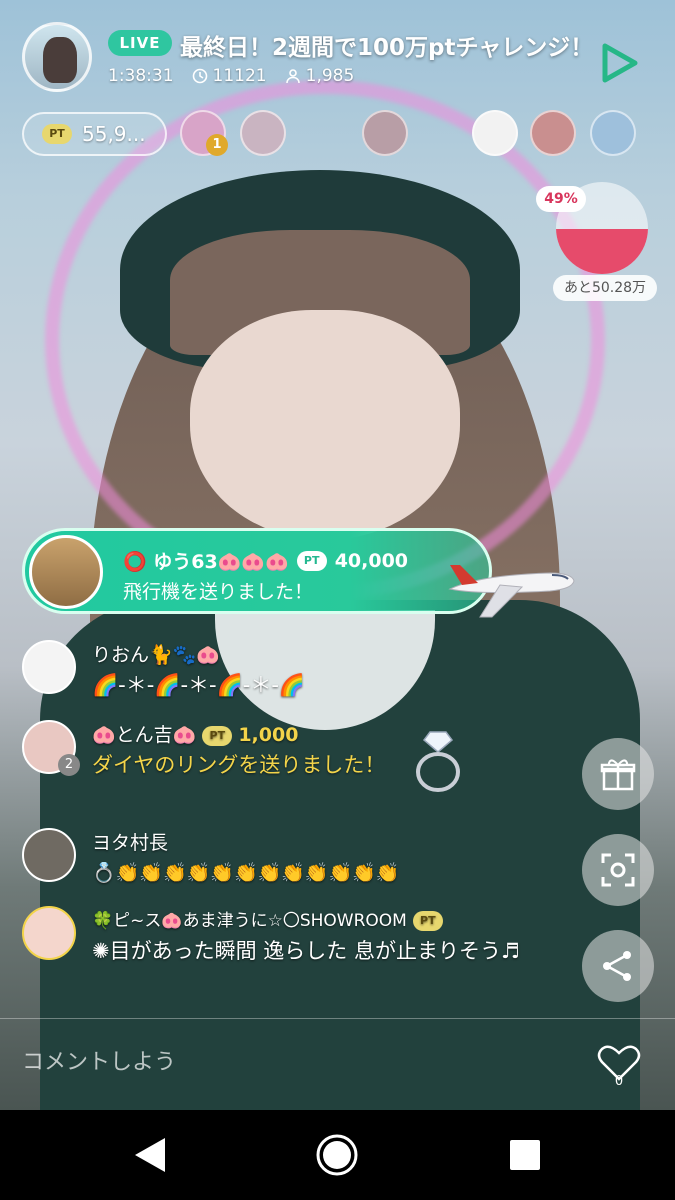 Image resolution: width=675 pixels, height=1200 pixels. Describe the element at coordinates (206, 562) in the screenshot. I see `gift-sender-name: ⭕ ゆう63🐽🐽🐽` at that location.